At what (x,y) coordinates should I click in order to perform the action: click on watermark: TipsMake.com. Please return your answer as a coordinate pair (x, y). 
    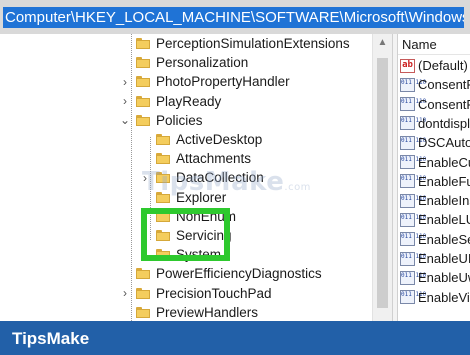
    Looking at the image, I should click on (226, 182).